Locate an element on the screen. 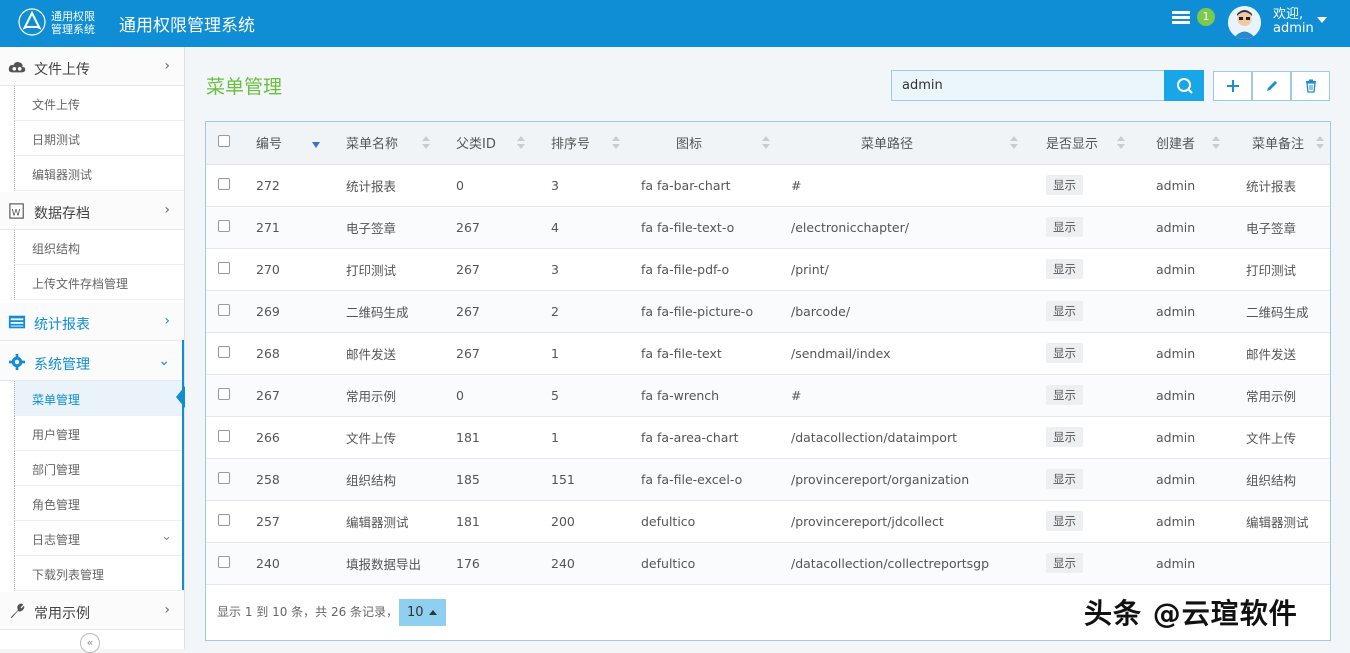 The width and height of the screenshot is (1350, 653). sidebar-item-role-management: 角色管理 is located at coordinates (99, 503).